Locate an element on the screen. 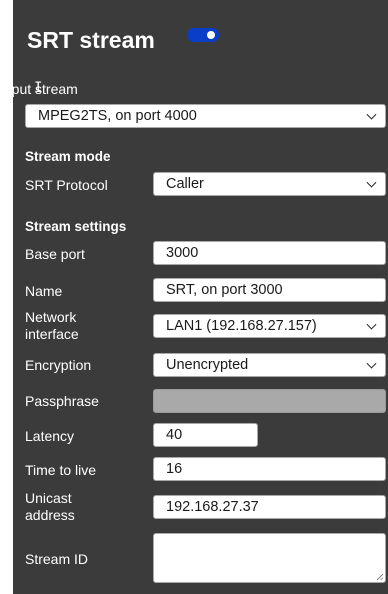 The width and height of the screenshot is (388, 594). text-cursor-icon: I is located at coordinates (38, 88).